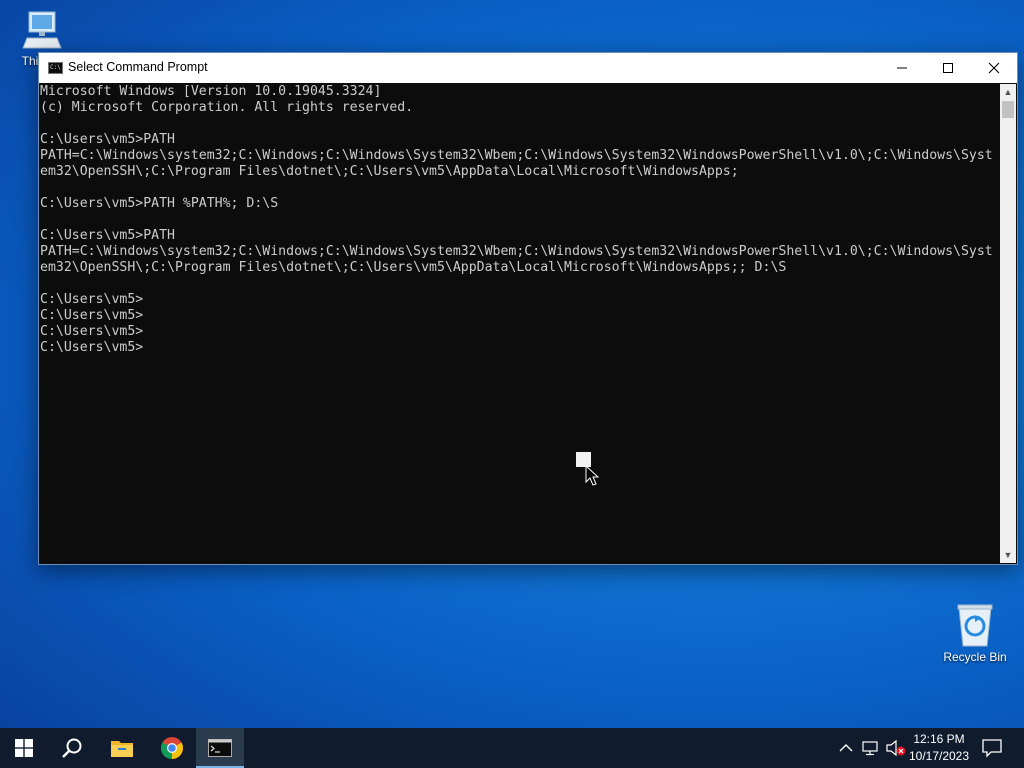 Image resolution: width=1024 pixels, height=768 pixels. What do you see at coordinates (512, 748) in the screenshot?
I see `taskbar: 12:16 PM 10/17/2023` at bounding box center [512, 748].